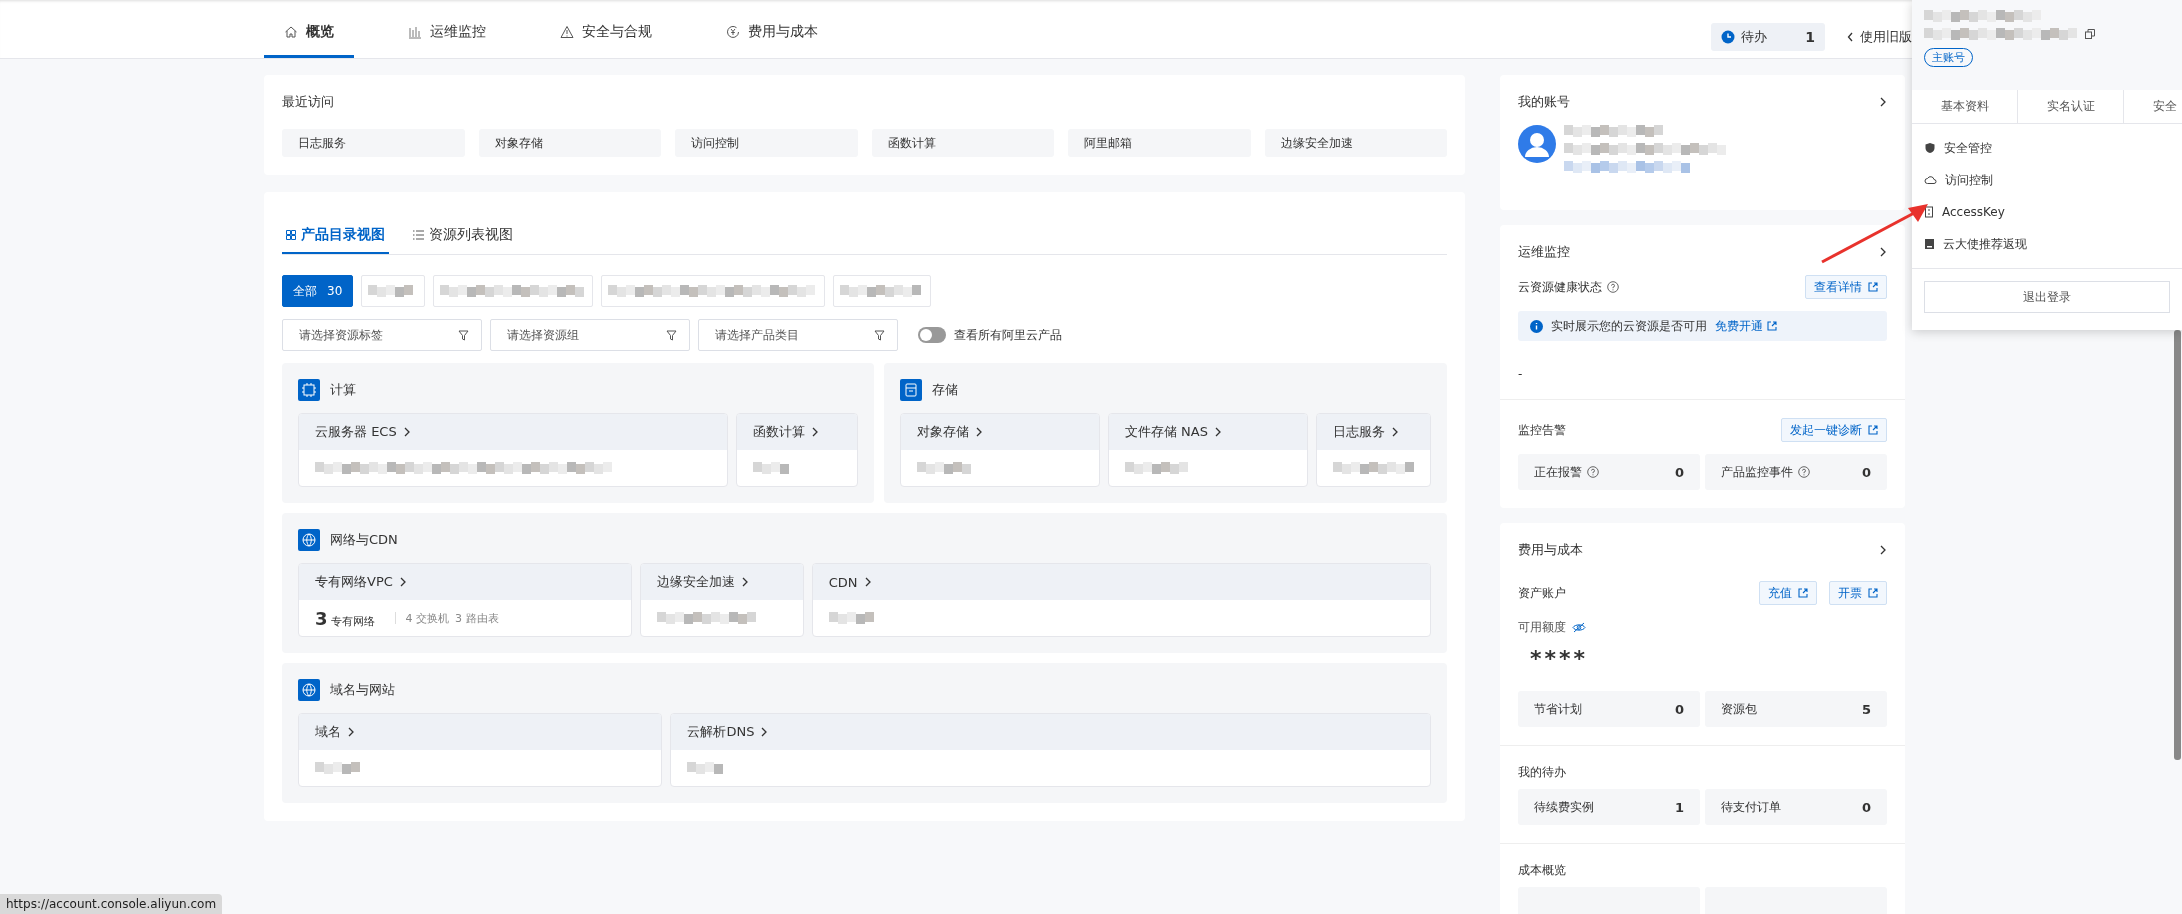  What do you see at coordinates (1768, 37) in the screenshot?
I see `todo-button: 待办 1` at bounding box center [1768, 37].